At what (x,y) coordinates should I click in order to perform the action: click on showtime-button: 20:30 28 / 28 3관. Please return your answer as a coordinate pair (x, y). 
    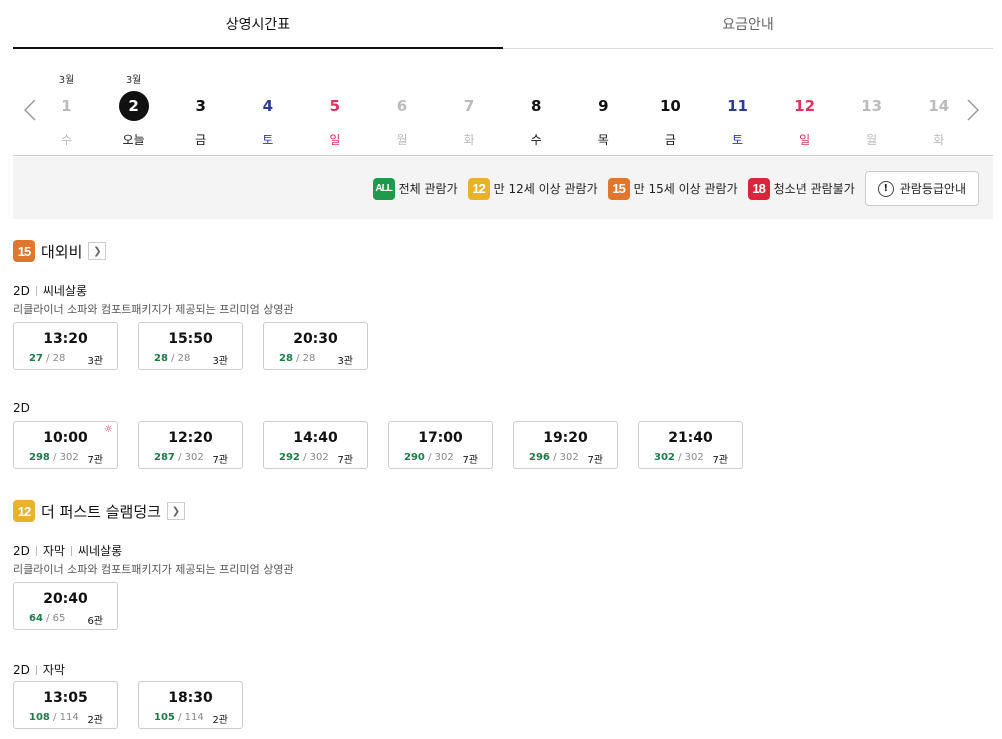
    Looking at the image, I should click on (315, 346).